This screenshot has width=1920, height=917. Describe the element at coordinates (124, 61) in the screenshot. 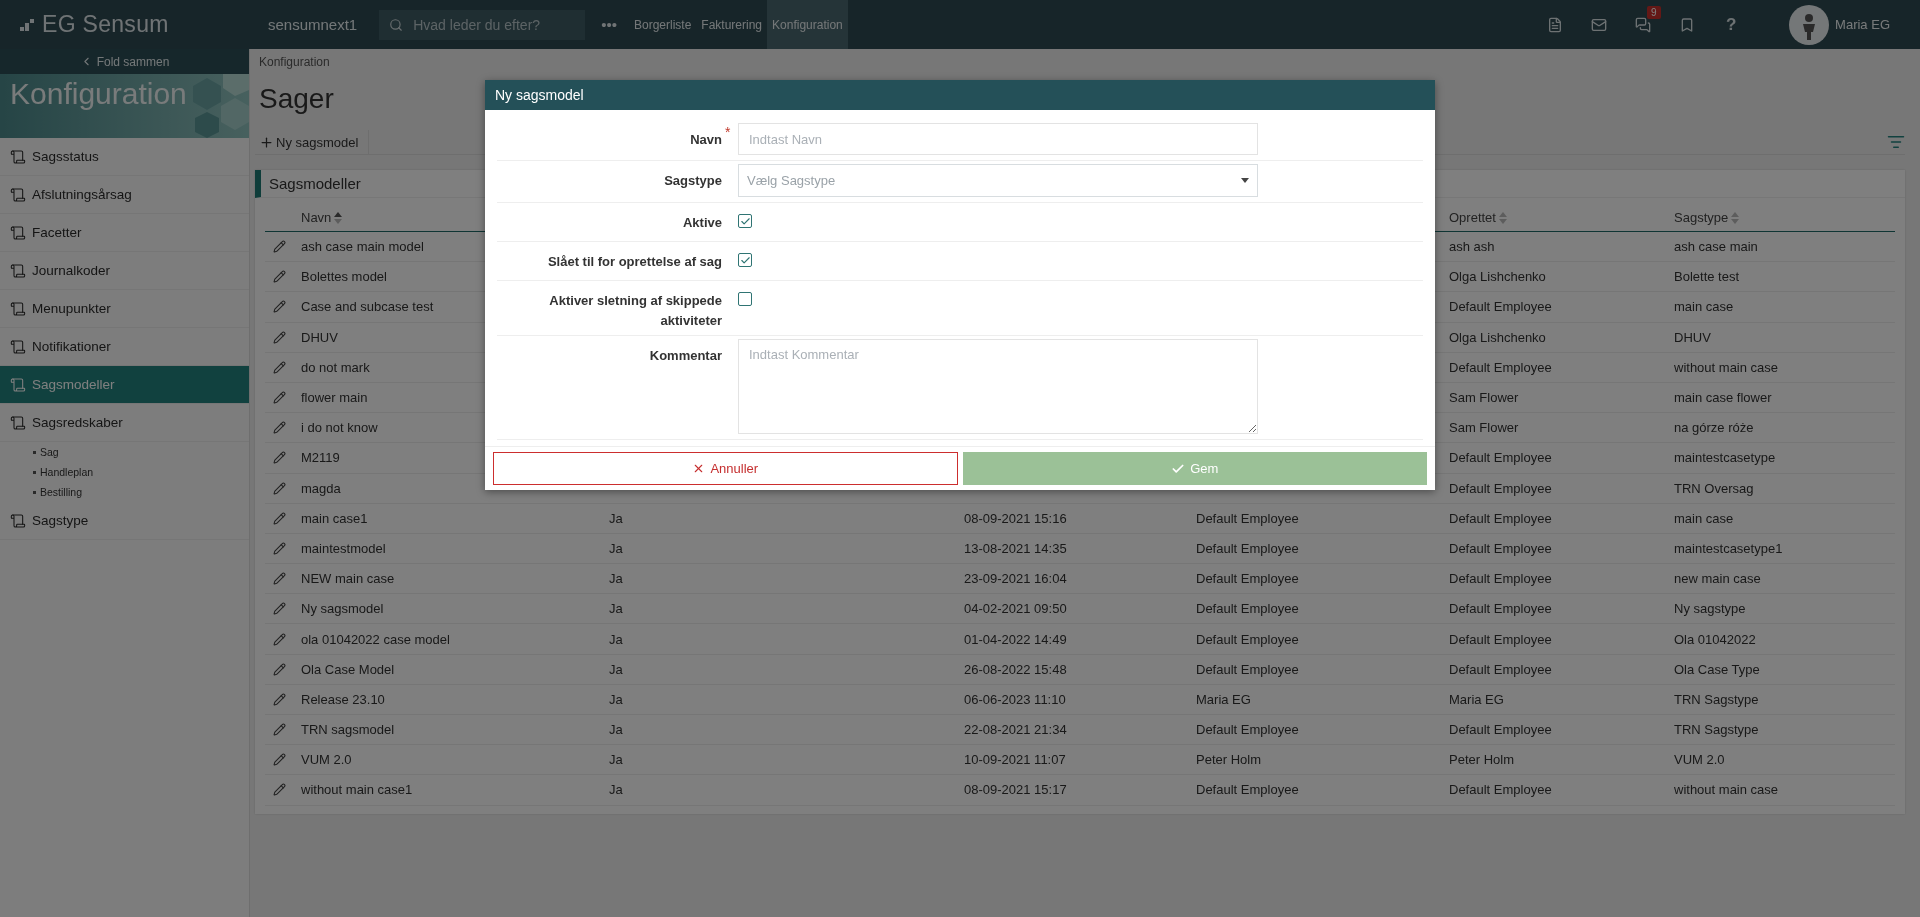

I see `collapse-link: Fold sammen` at that location.